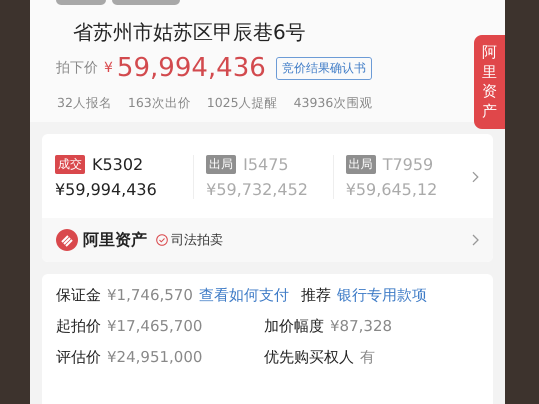  What do you see at coordinates (489, 82) in the screenshot?
I see `side-tab: 阿里资产` at bounding box center [489, 82].